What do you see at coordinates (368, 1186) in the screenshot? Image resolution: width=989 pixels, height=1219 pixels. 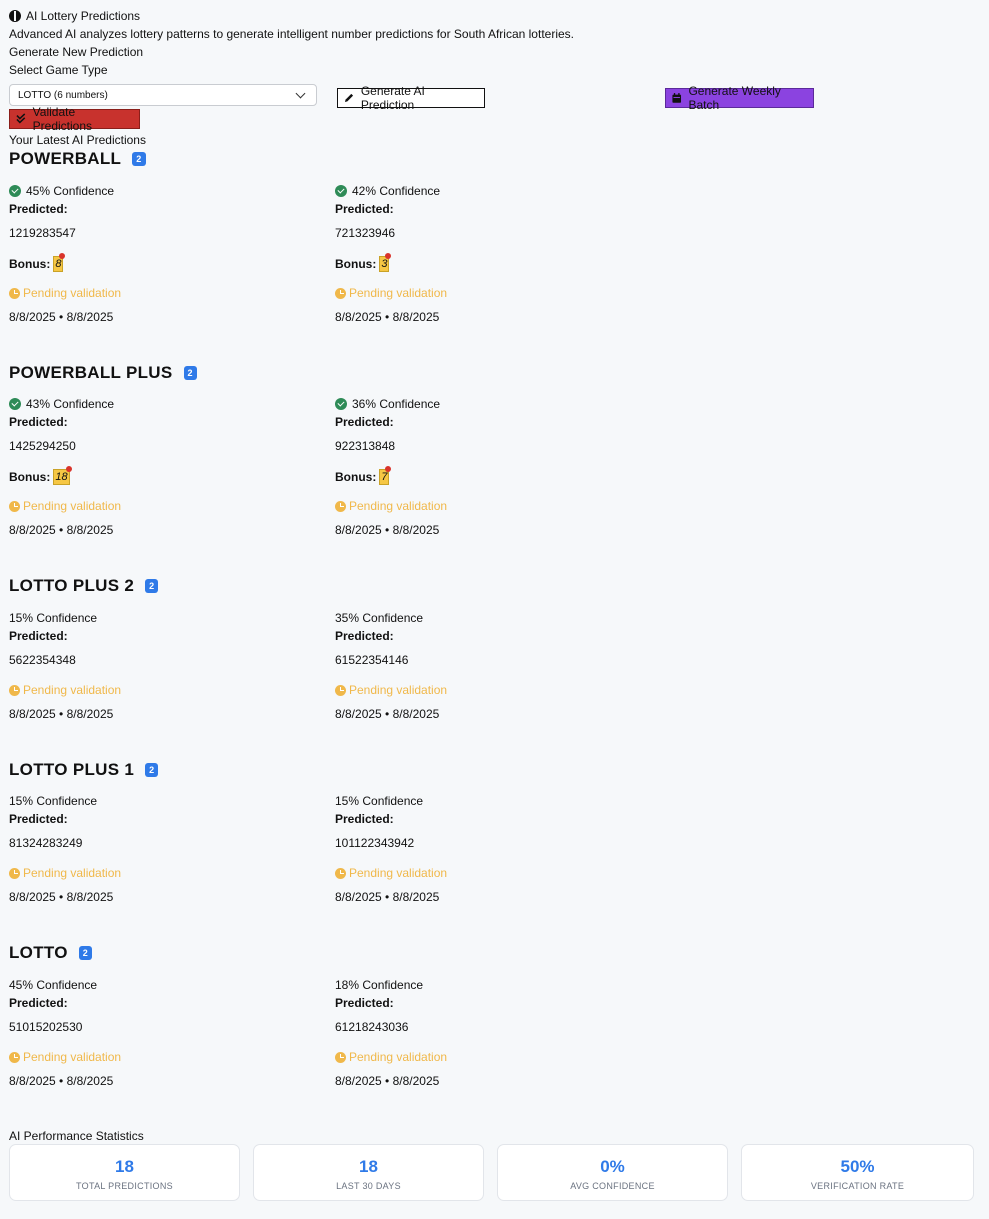 I see `stat-label: LAST 30 DAYS` at bounding box center [368, 1186].